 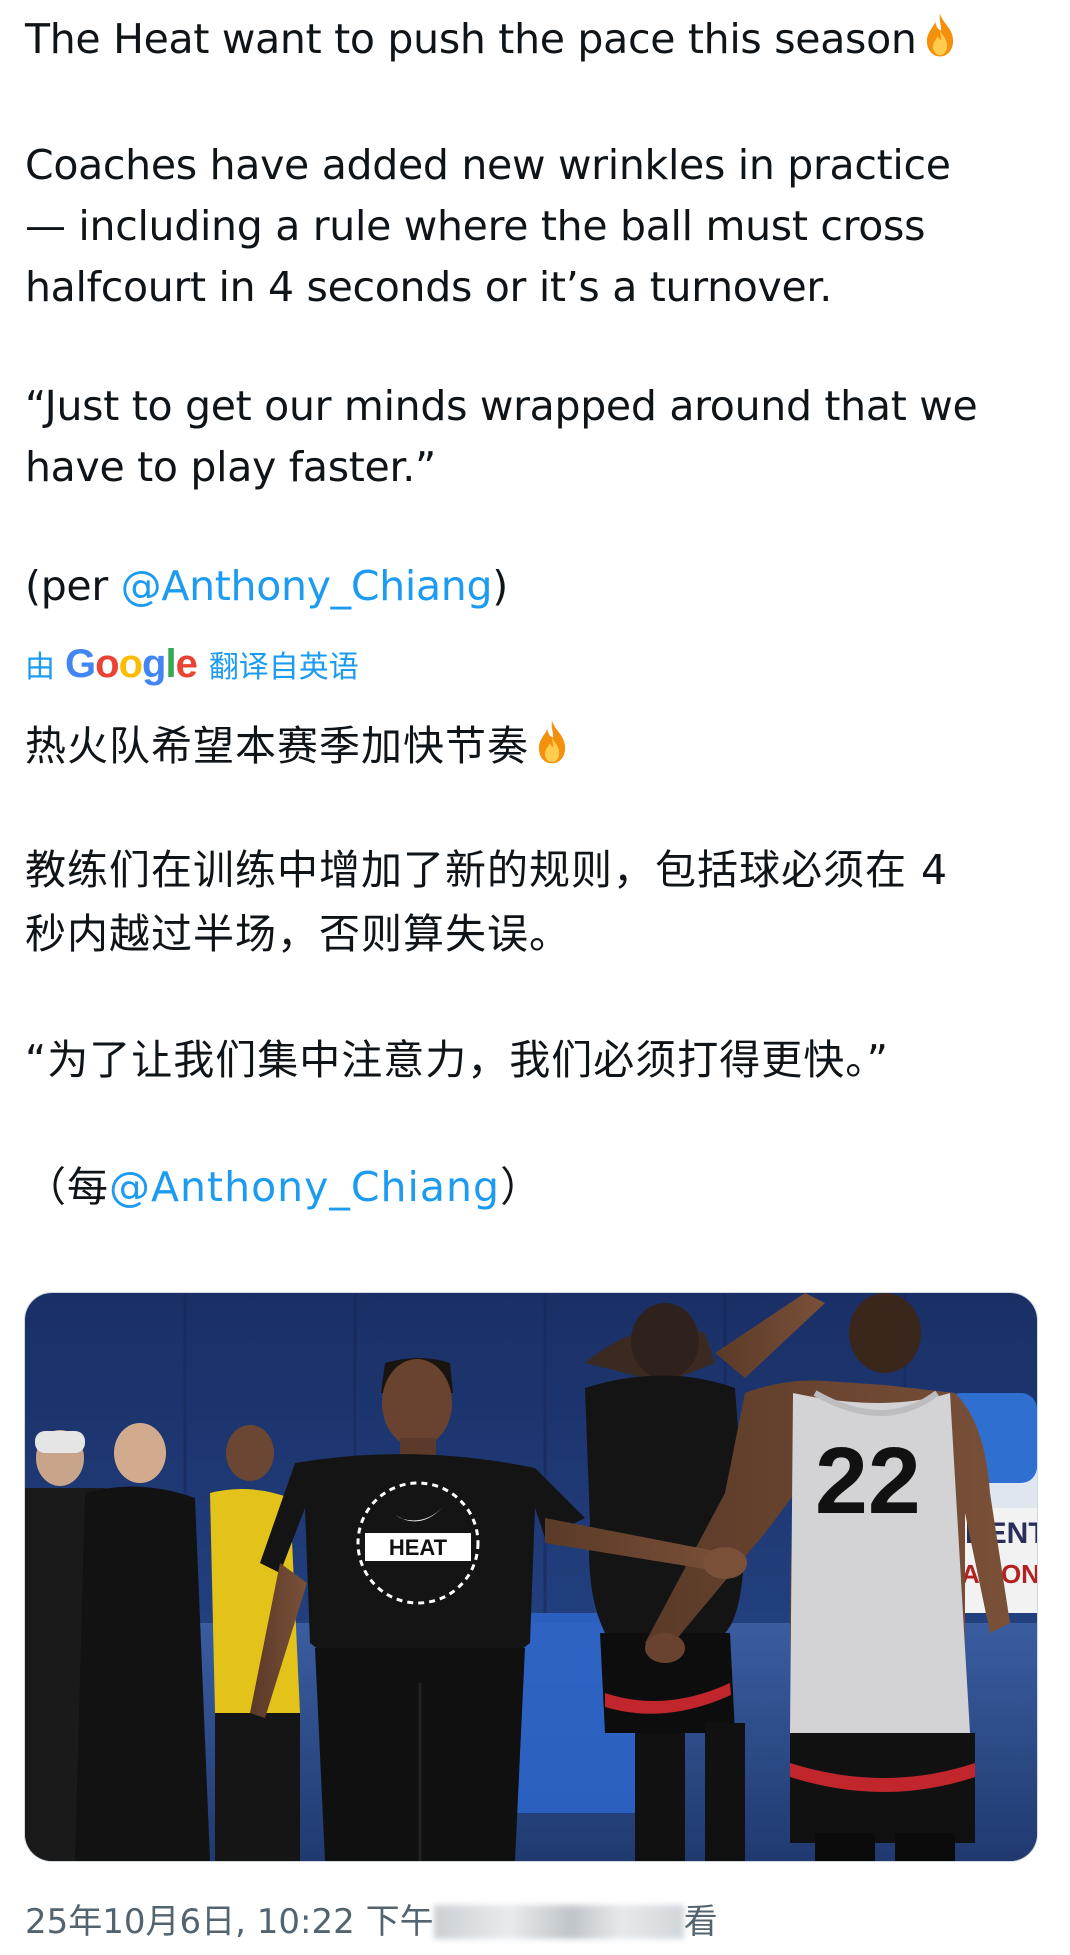 What do you see at coordinates (500, 586) in the screenshot?
I see `credit-suffix: )` at bounding box center [500, 586].